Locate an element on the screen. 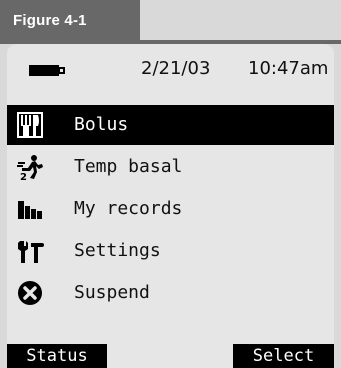  menu-item-label: Suspend is located at coordinates (112, 292).